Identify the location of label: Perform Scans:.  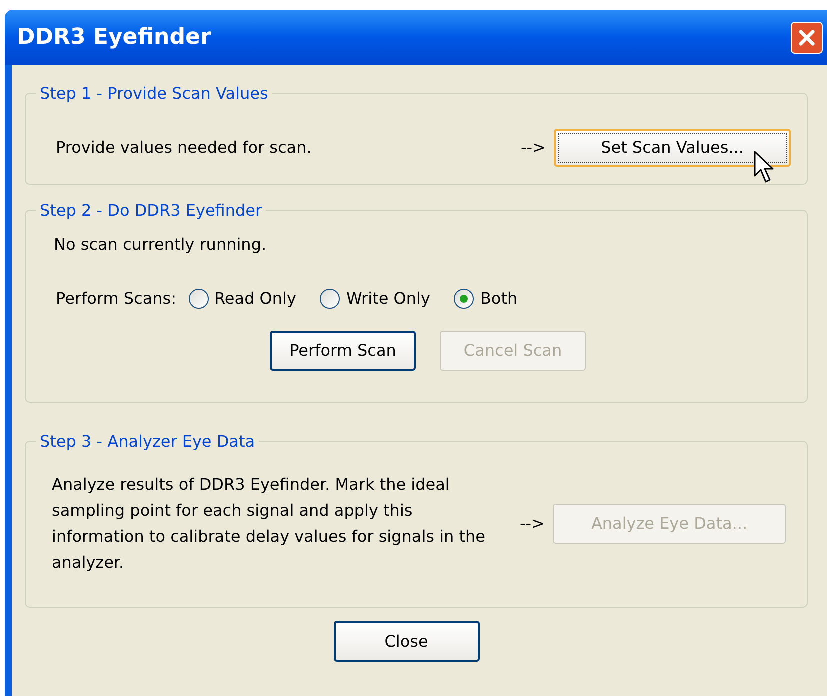
(116, 299).